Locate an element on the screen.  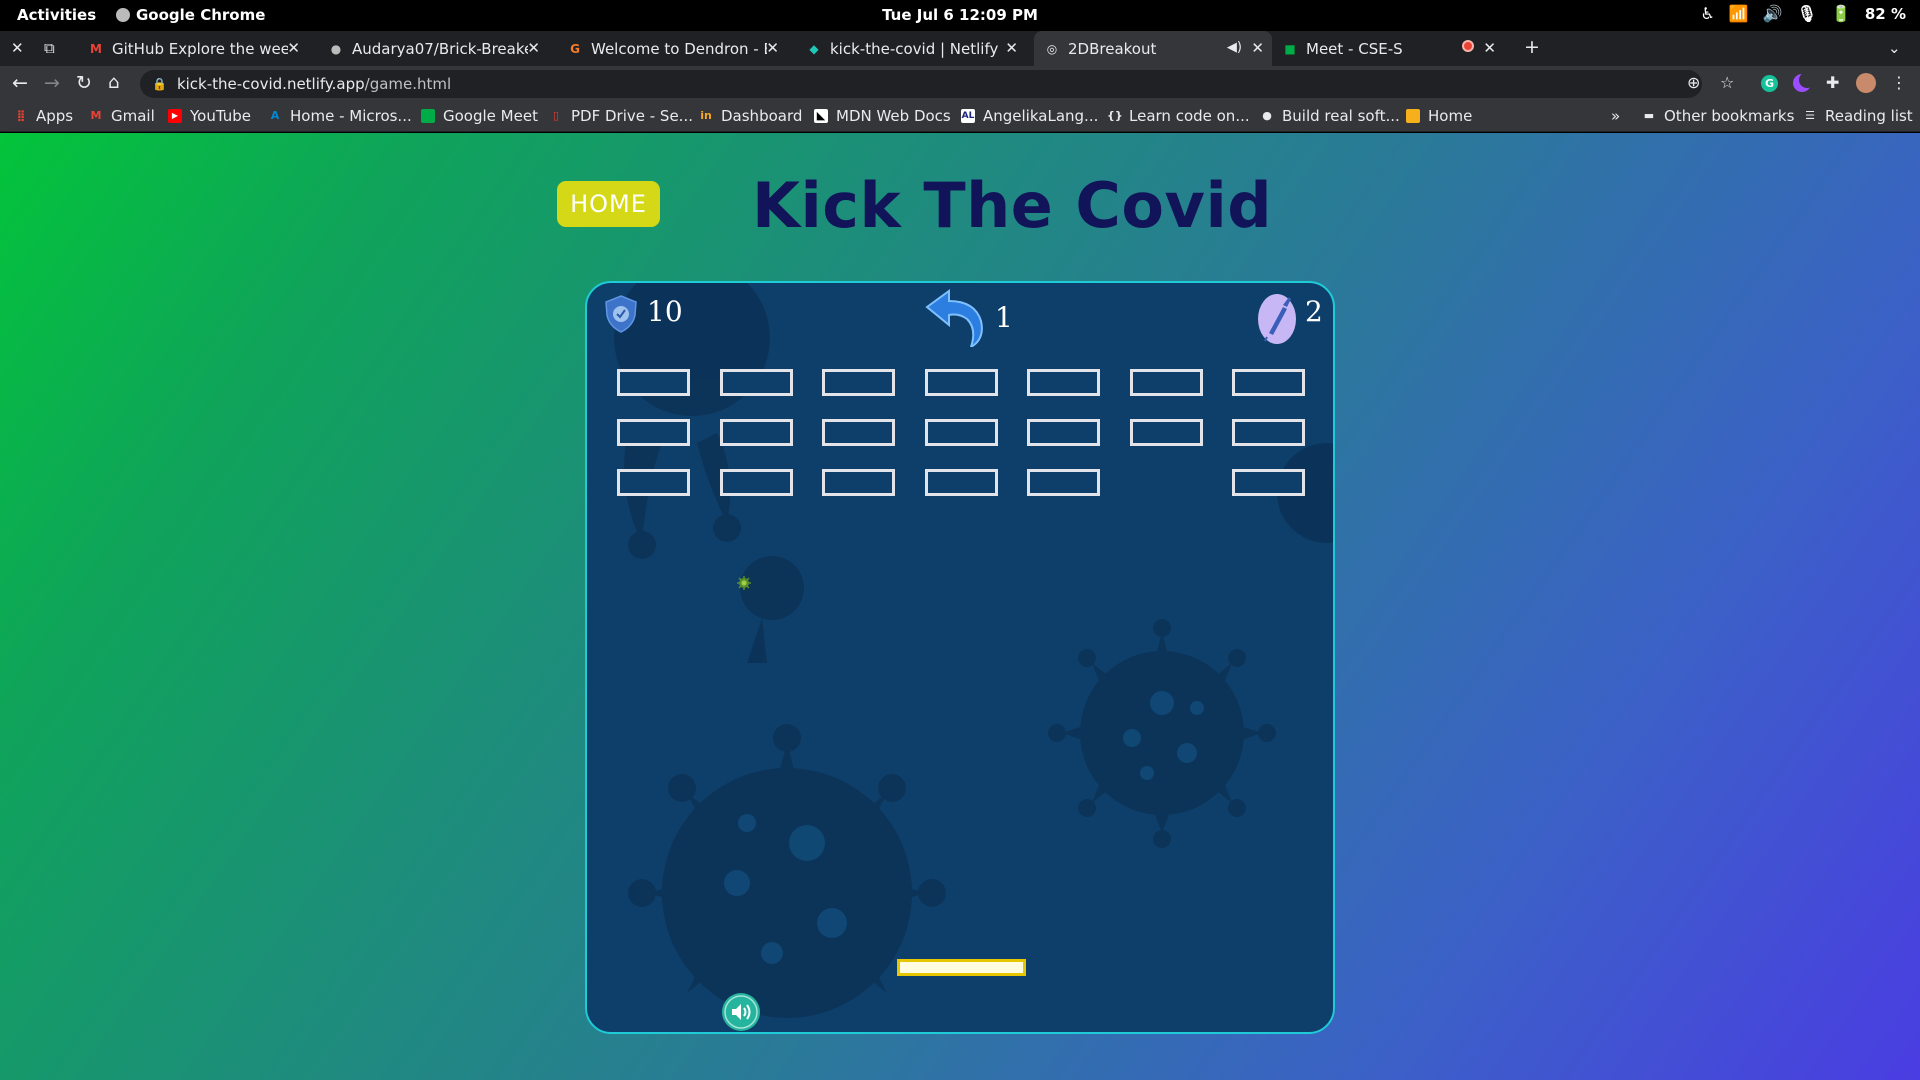
bookmark-label: Other bookmarks is located at coordinates (1729, 116).